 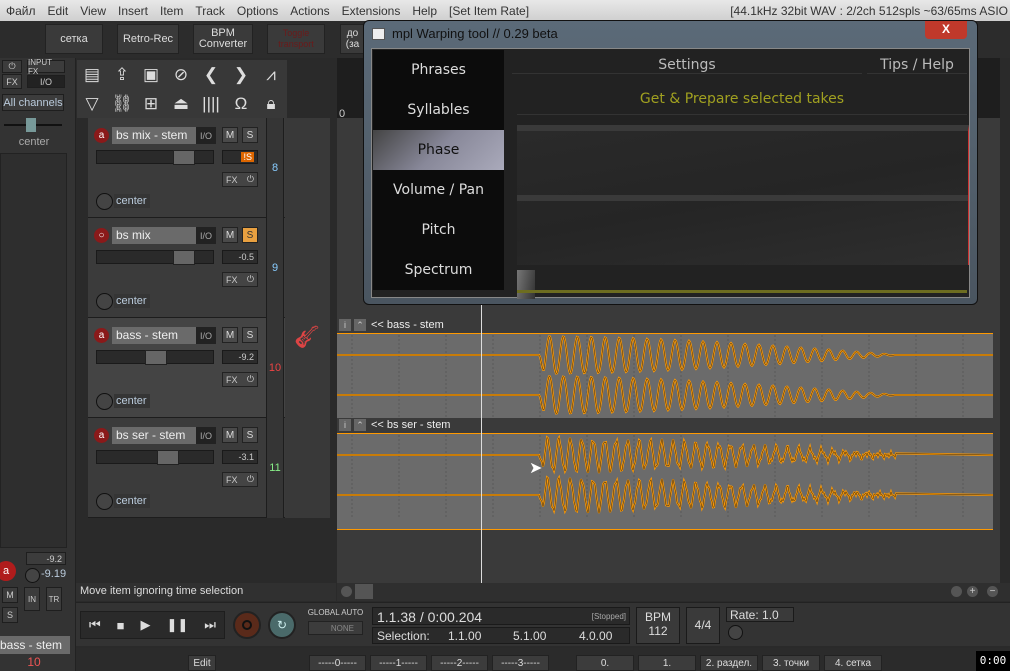 What do you see at coordinates (155, 235) in the screenshot?
I see `track-name-field: bs mix` at bounding box center [155, 235].